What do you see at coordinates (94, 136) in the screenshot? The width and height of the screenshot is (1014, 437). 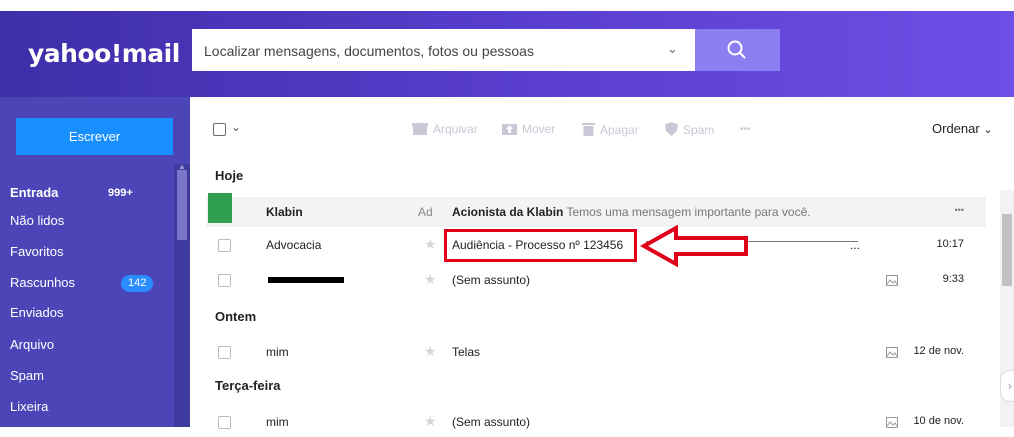 I see `compose-button: Escrever` at bounding box center [94, 136].